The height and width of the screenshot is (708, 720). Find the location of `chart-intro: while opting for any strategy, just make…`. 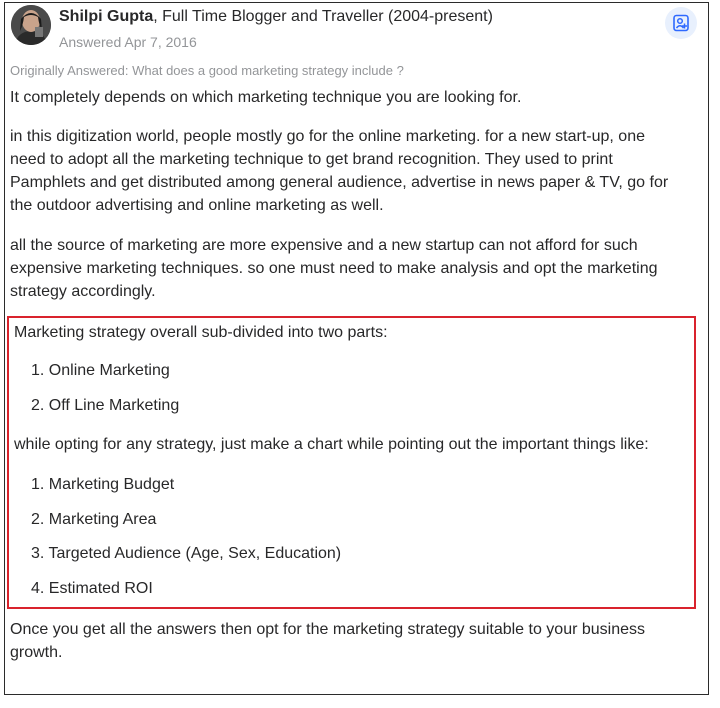

chart-intro: while opting for any strategy, just make… is located at coordinates (331, 444).